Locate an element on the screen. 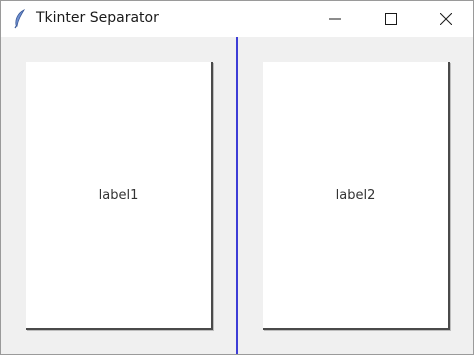  maximize-button is located at coordinates (391, 19).